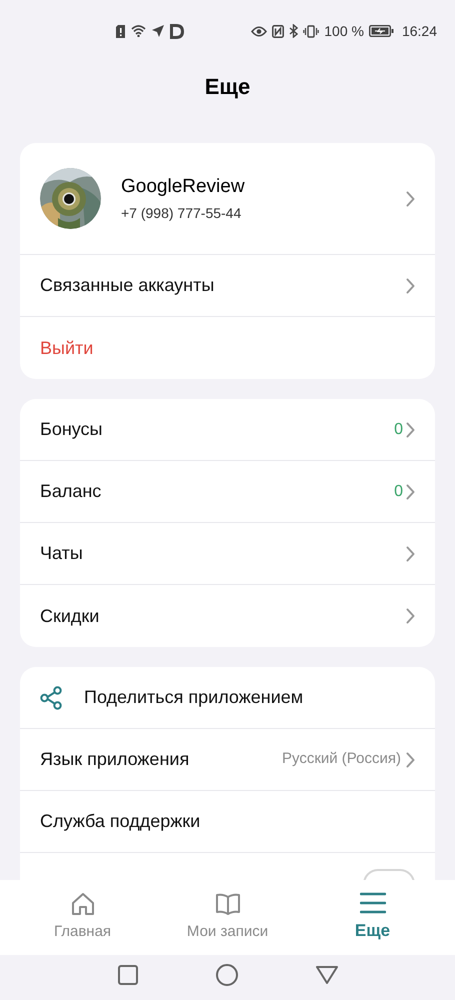 The width and height of the screenshot is (455, 1000). I want to click on row-label: Баланс, so click(71, 491).